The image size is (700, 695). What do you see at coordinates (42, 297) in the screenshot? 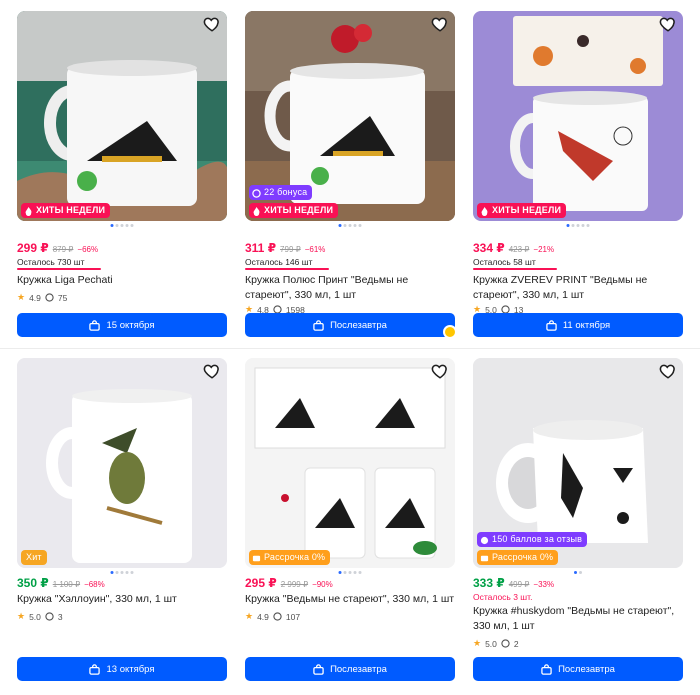
I see `rating-row: ★ 4.9 75` at bounding box center [42, 297].